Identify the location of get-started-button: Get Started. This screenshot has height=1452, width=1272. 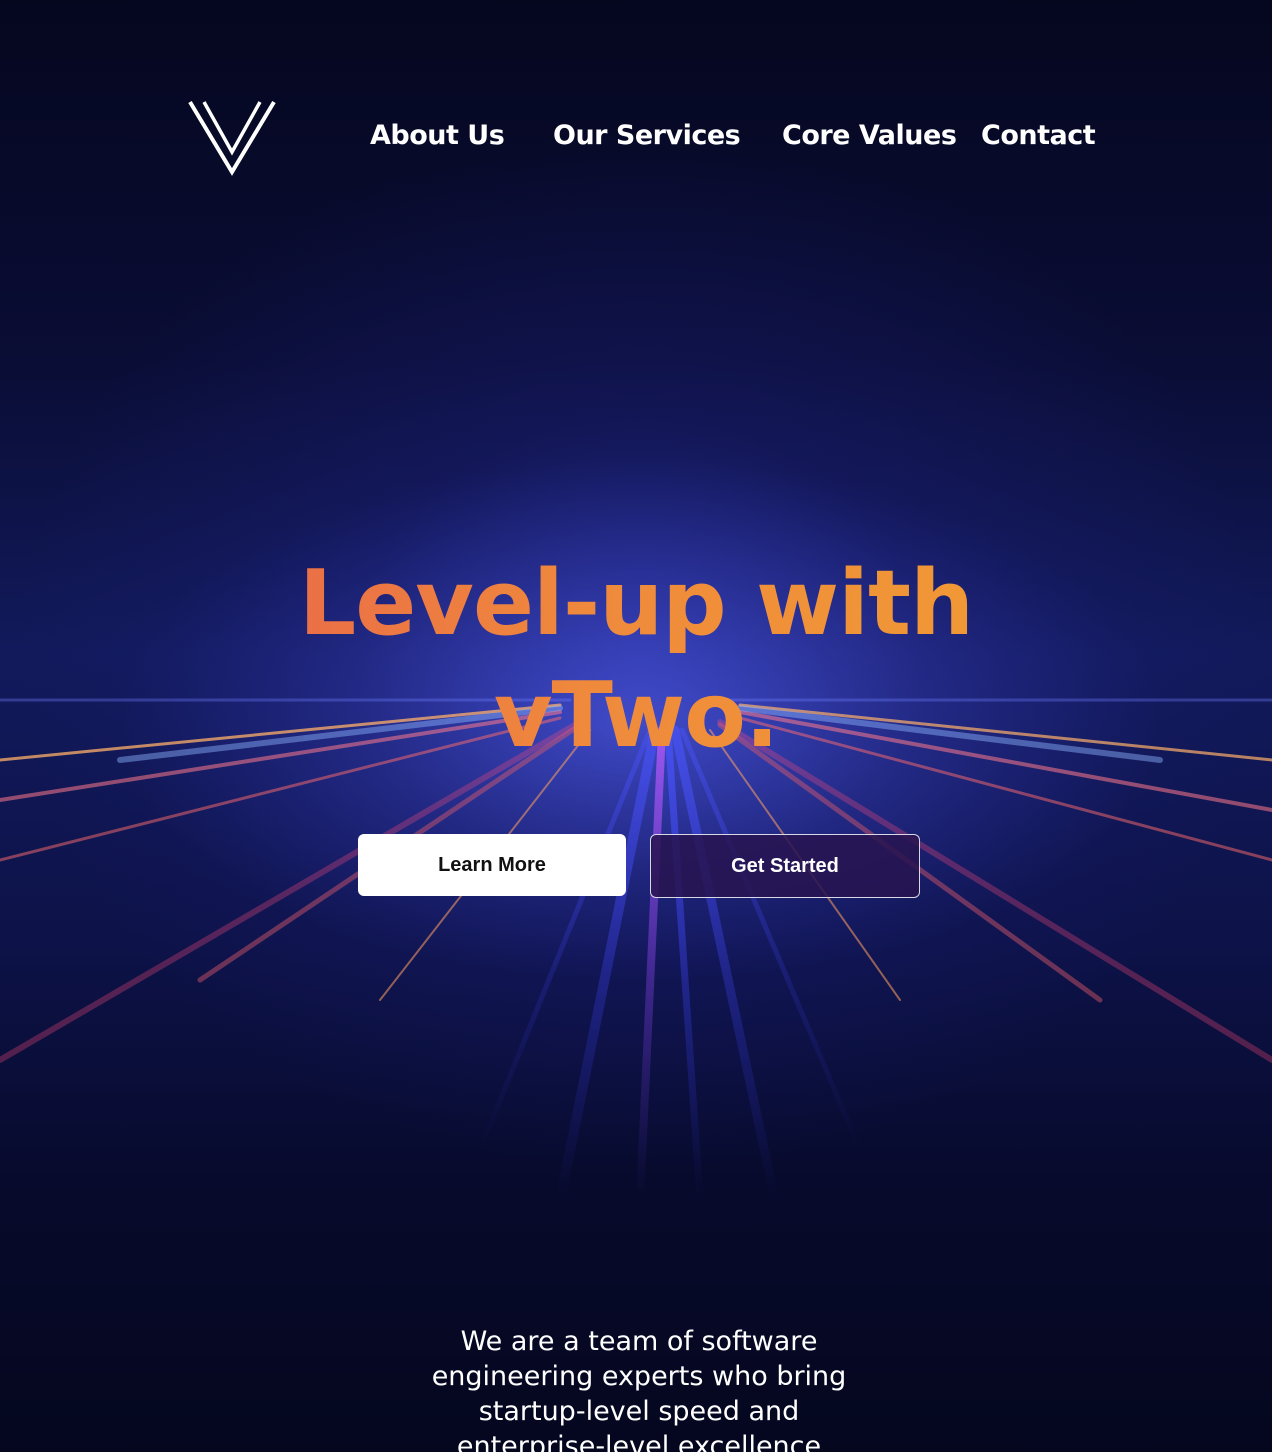
(785, 866).